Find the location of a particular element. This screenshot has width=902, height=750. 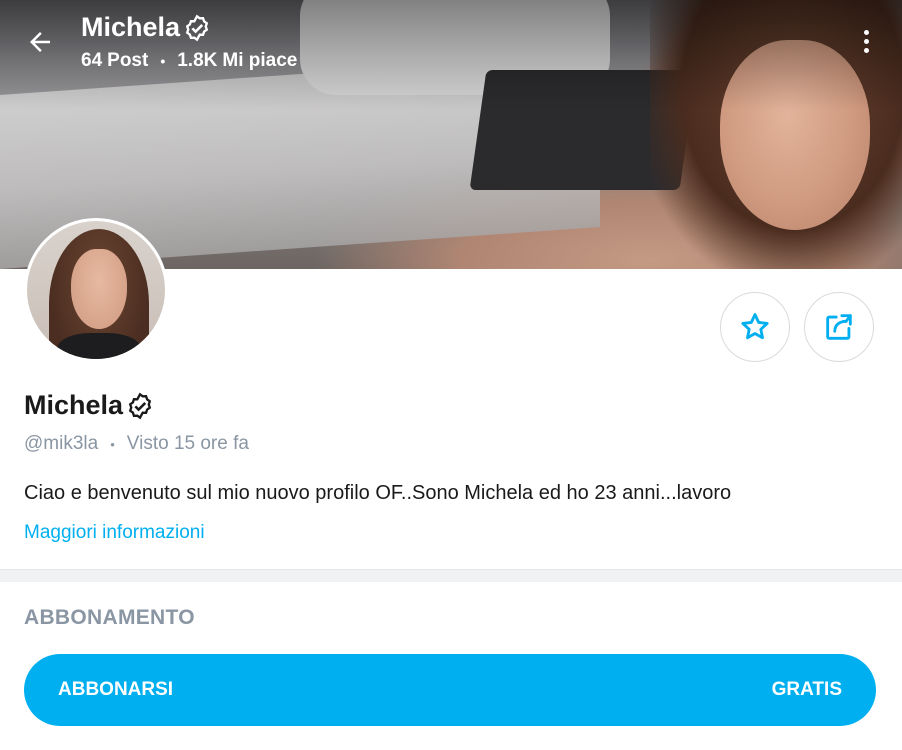

handle: @mik3la is located at coordinates (61, 443).